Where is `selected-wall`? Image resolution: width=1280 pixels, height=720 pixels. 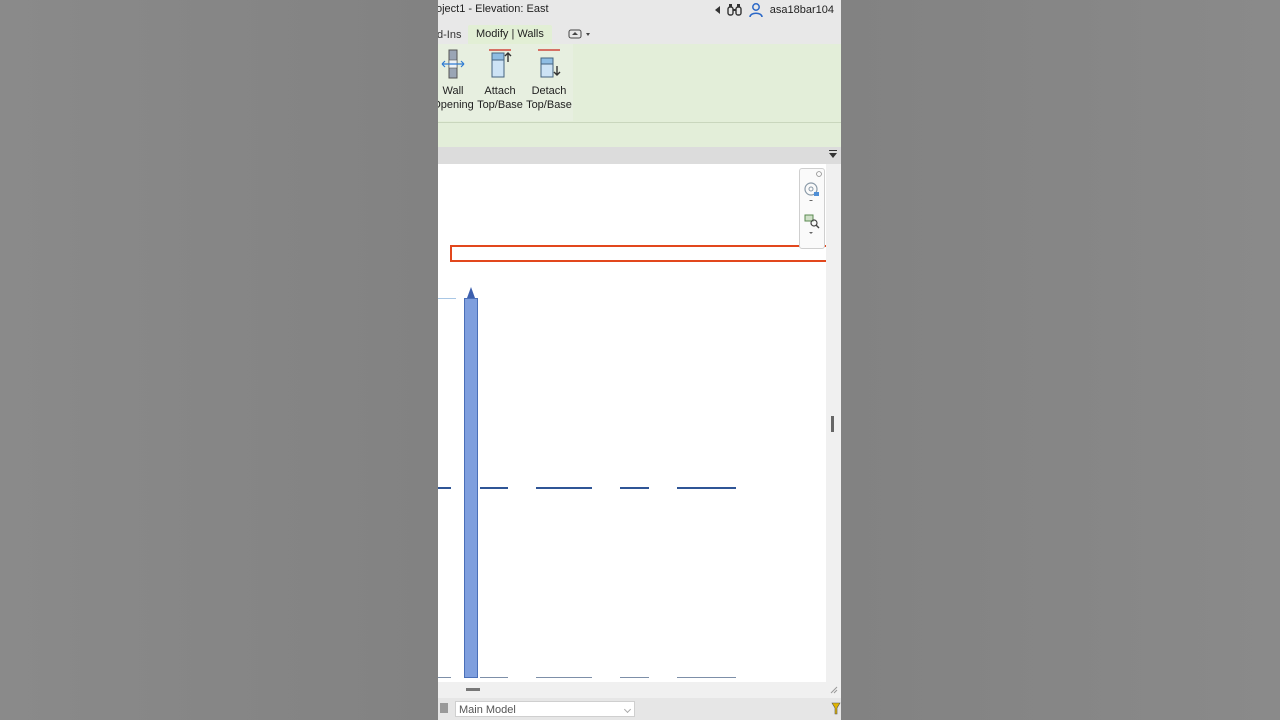 selected-wall is located at coordinates (471, 488).